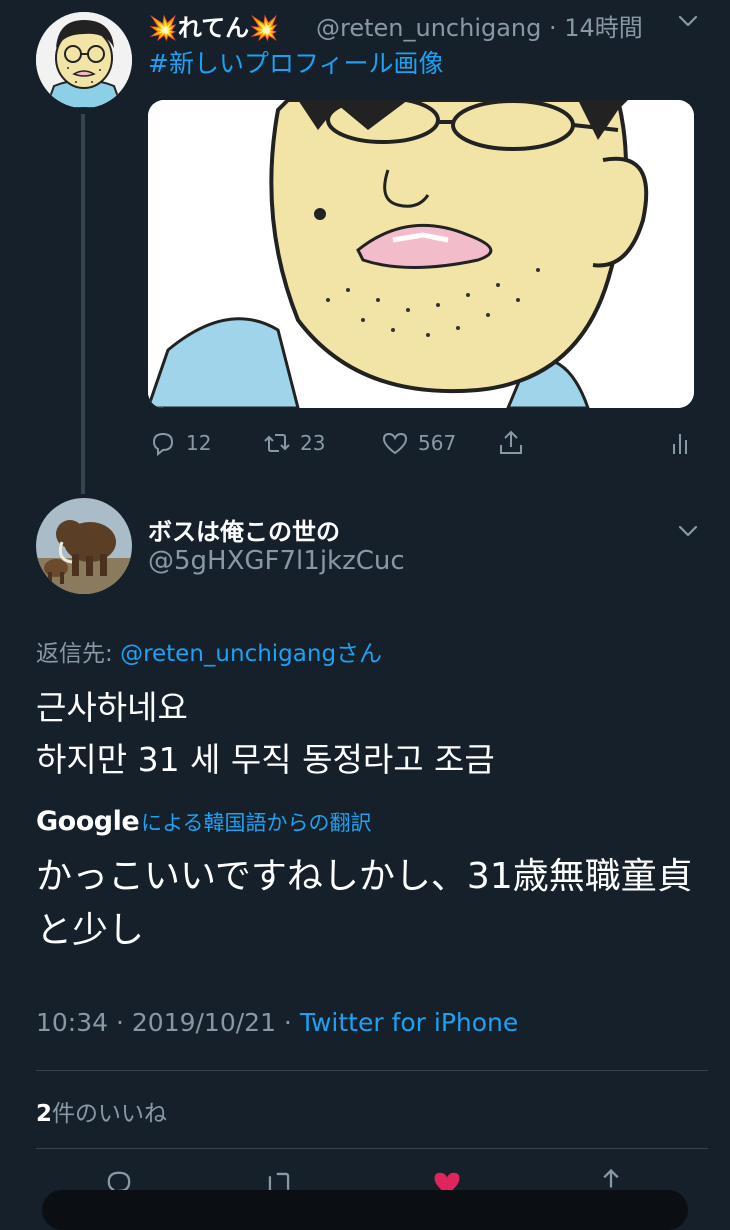  I want to click on tweet-source-link: Twitter for iPhone, so click(409, 1022).